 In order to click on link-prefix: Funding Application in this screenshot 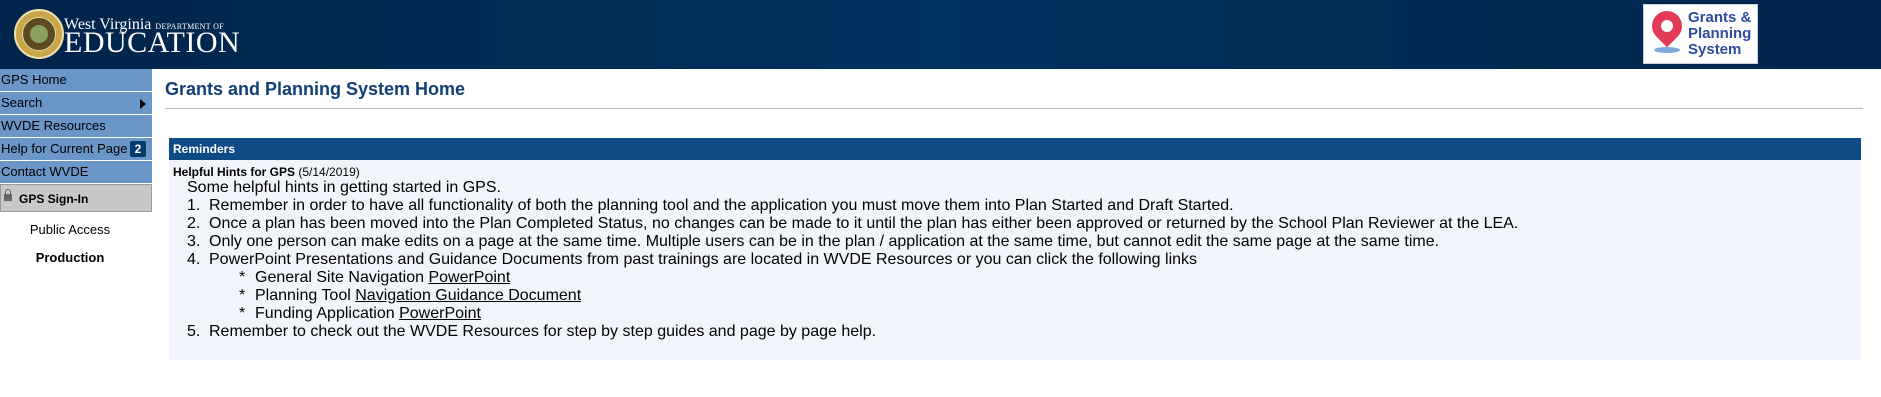, I will do `click(325, 313)`.